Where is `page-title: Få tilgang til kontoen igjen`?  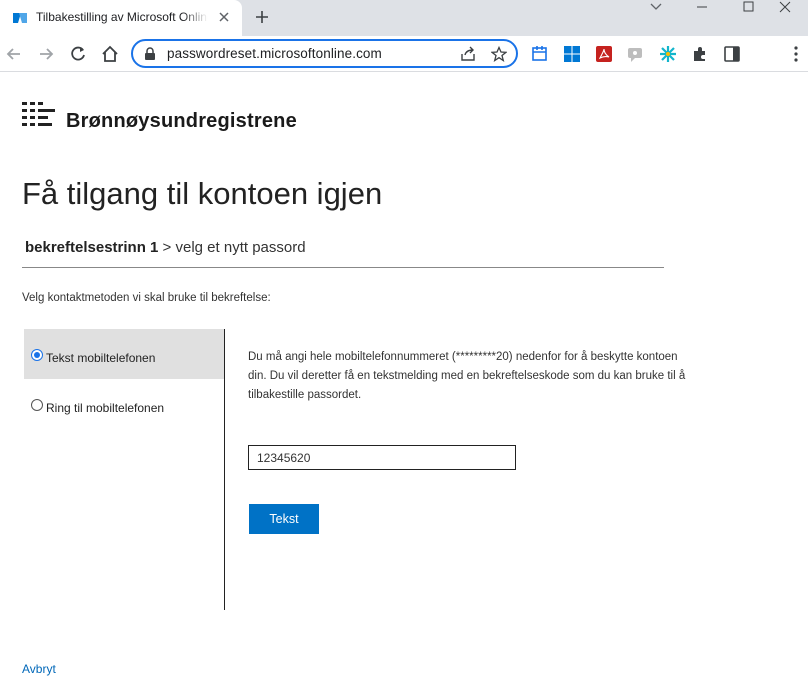
page-title: Få tilgang til kontoen igjen is located at coordinates (202, 193).